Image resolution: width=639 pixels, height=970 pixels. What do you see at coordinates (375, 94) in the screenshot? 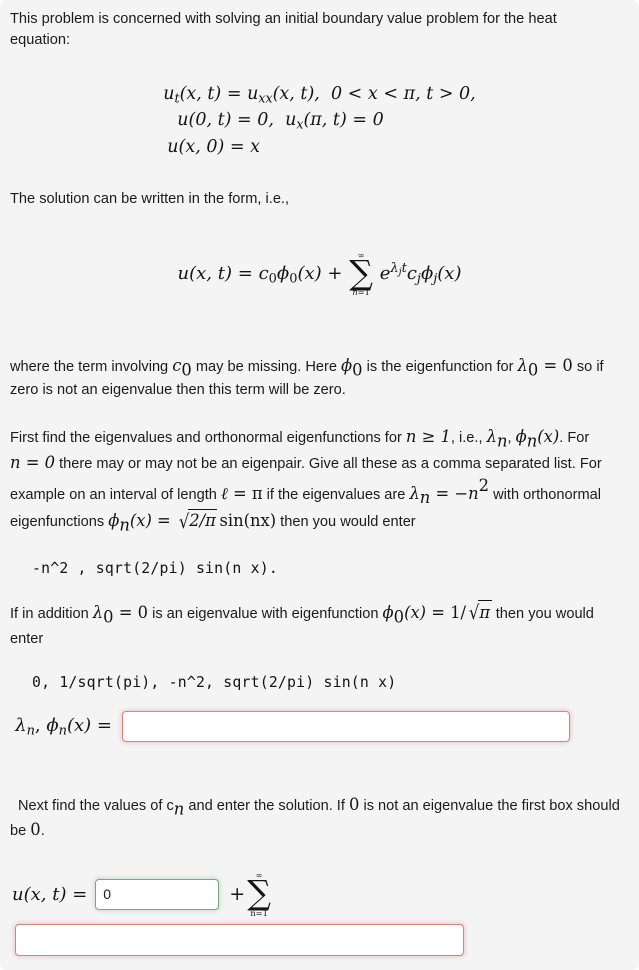
I see `pde-domain-x: 0 < x < π,` at bounding box center [375, 94].